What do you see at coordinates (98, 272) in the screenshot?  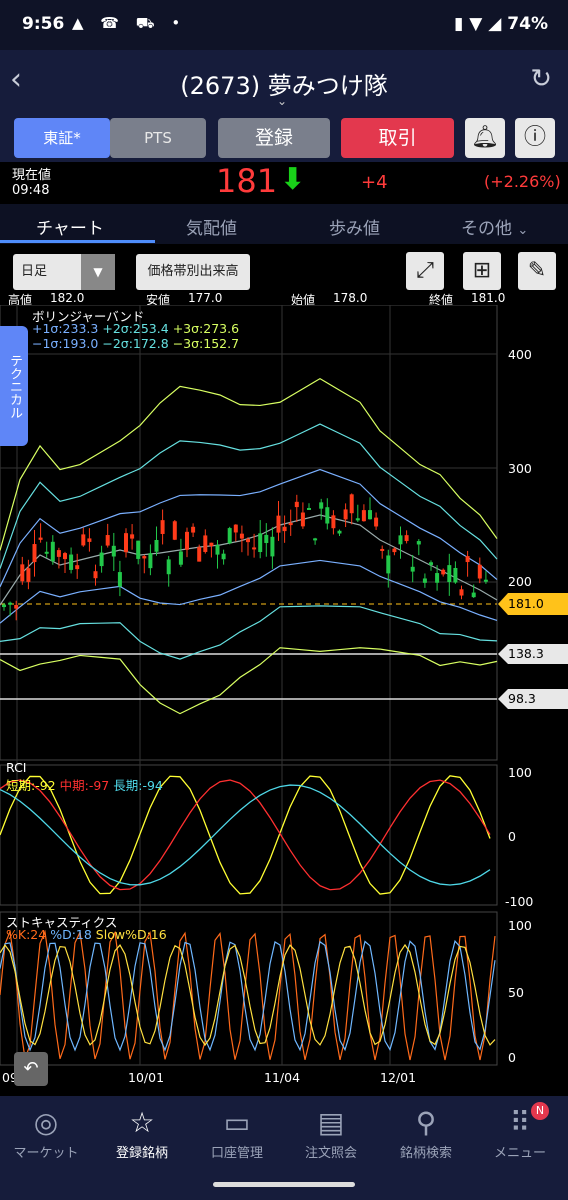 I see `dropdown-arrow-icon: ▼` at bounding box center [98, 272].